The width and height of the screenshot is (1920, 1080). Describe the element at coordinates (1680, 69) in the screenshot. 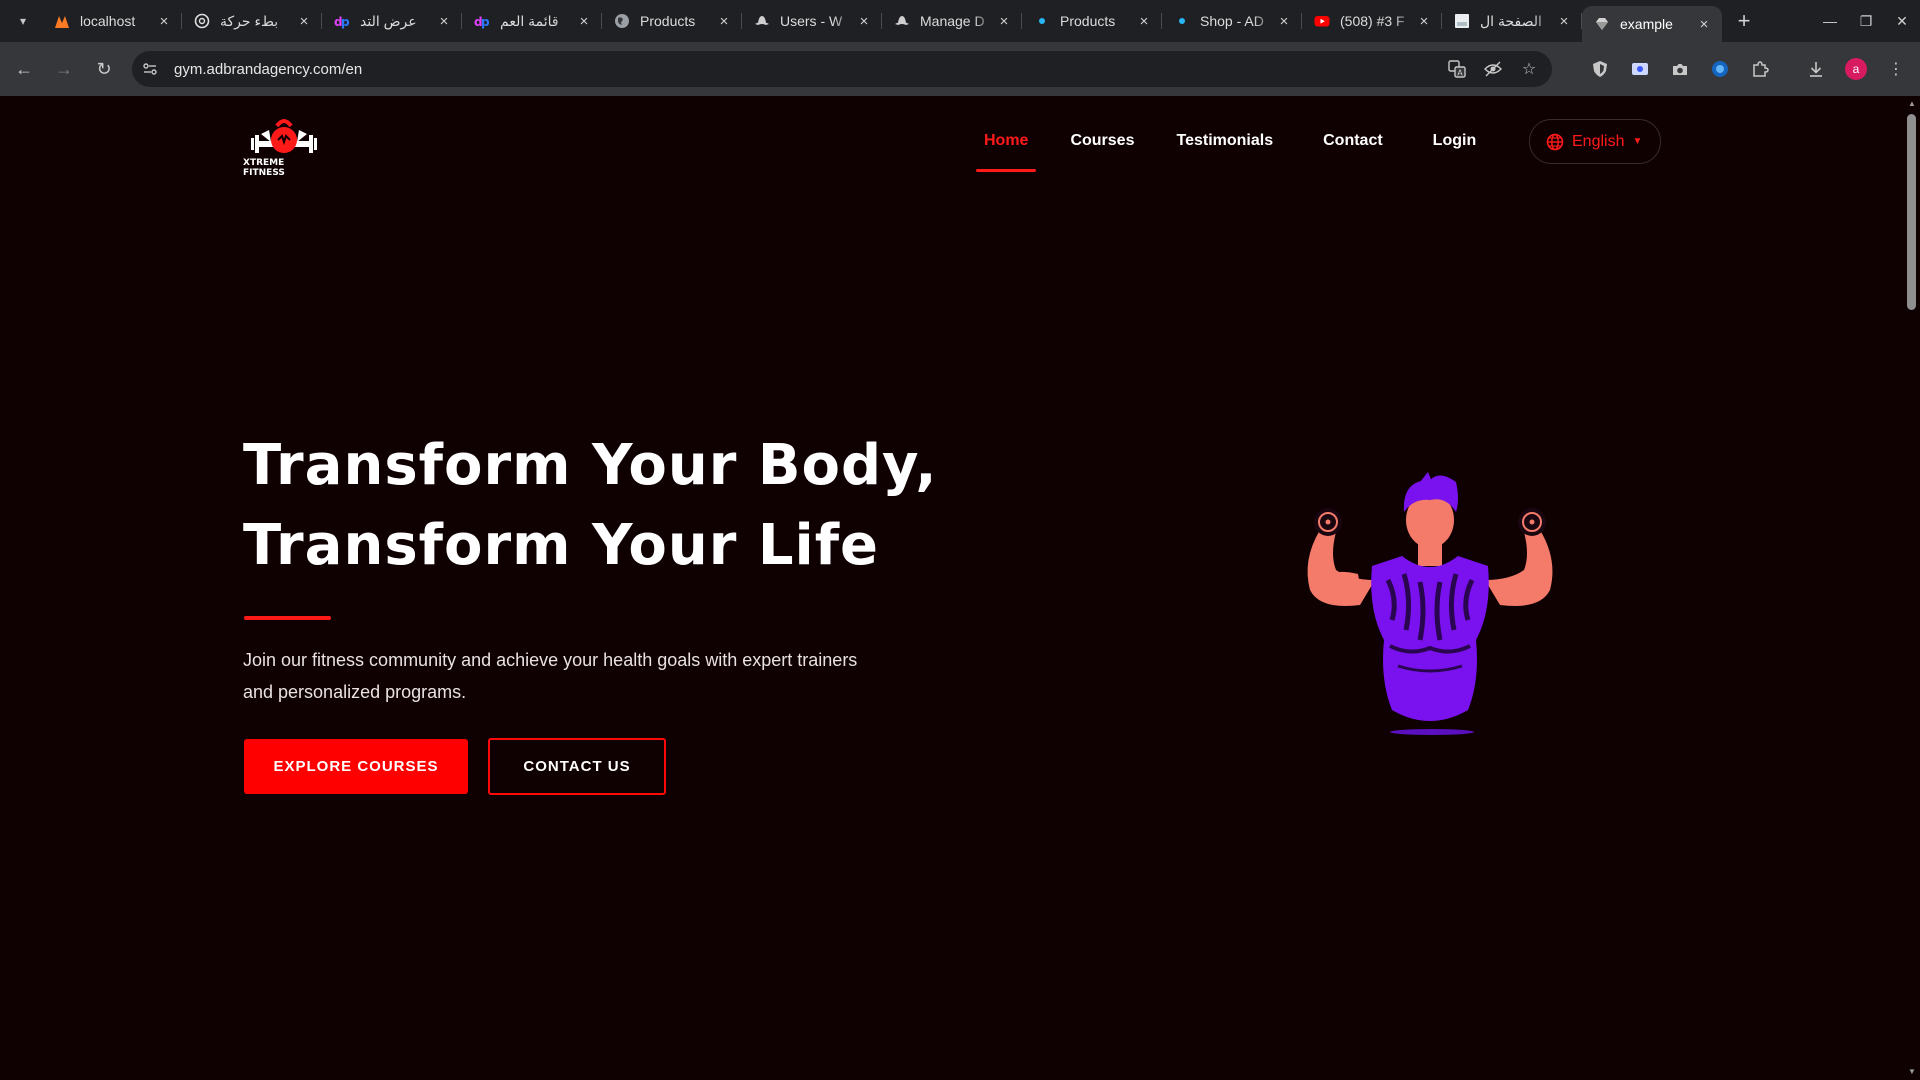

I see `camera-icon` at that location.